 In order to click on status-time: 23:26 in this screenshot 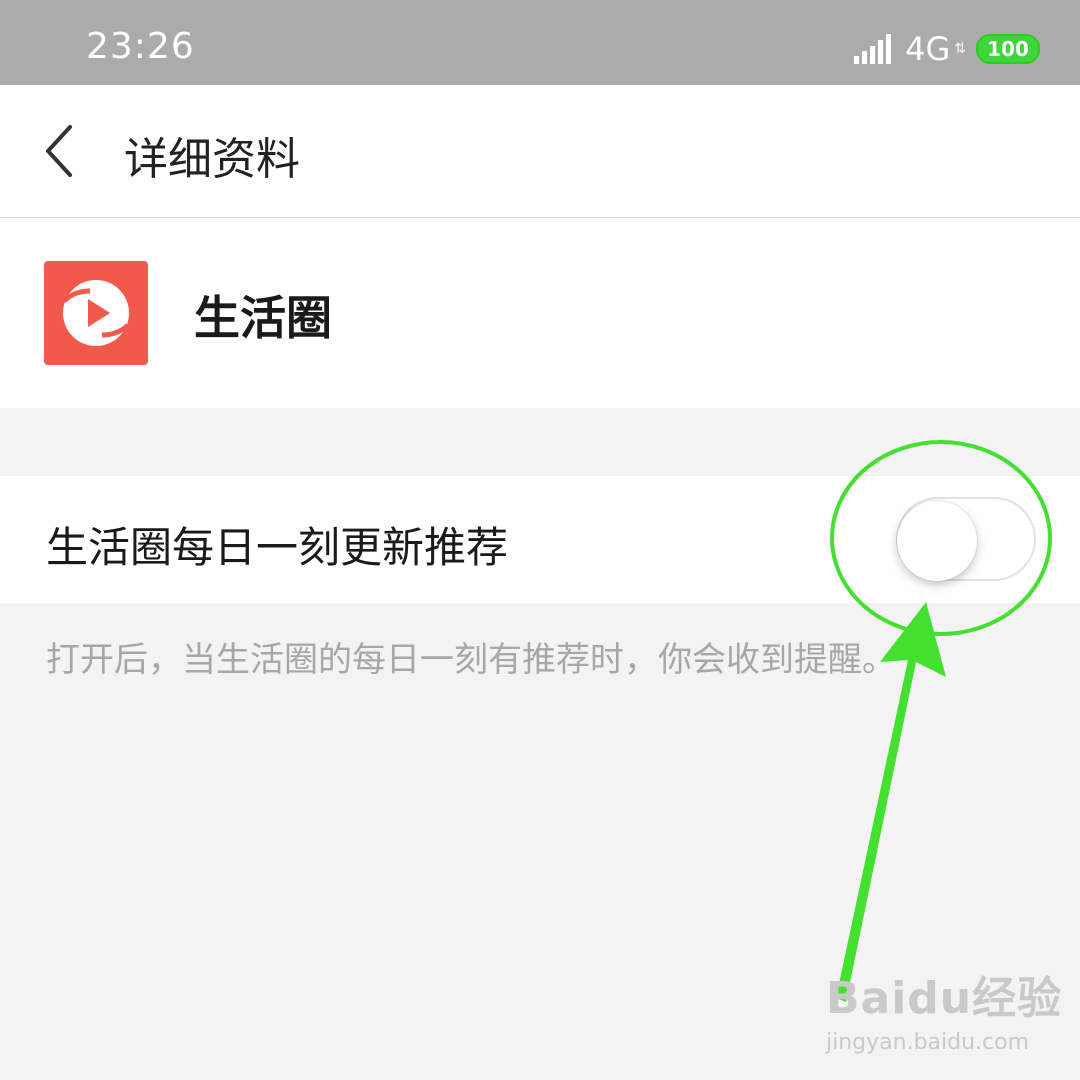, I will do `click(140, 46)`.